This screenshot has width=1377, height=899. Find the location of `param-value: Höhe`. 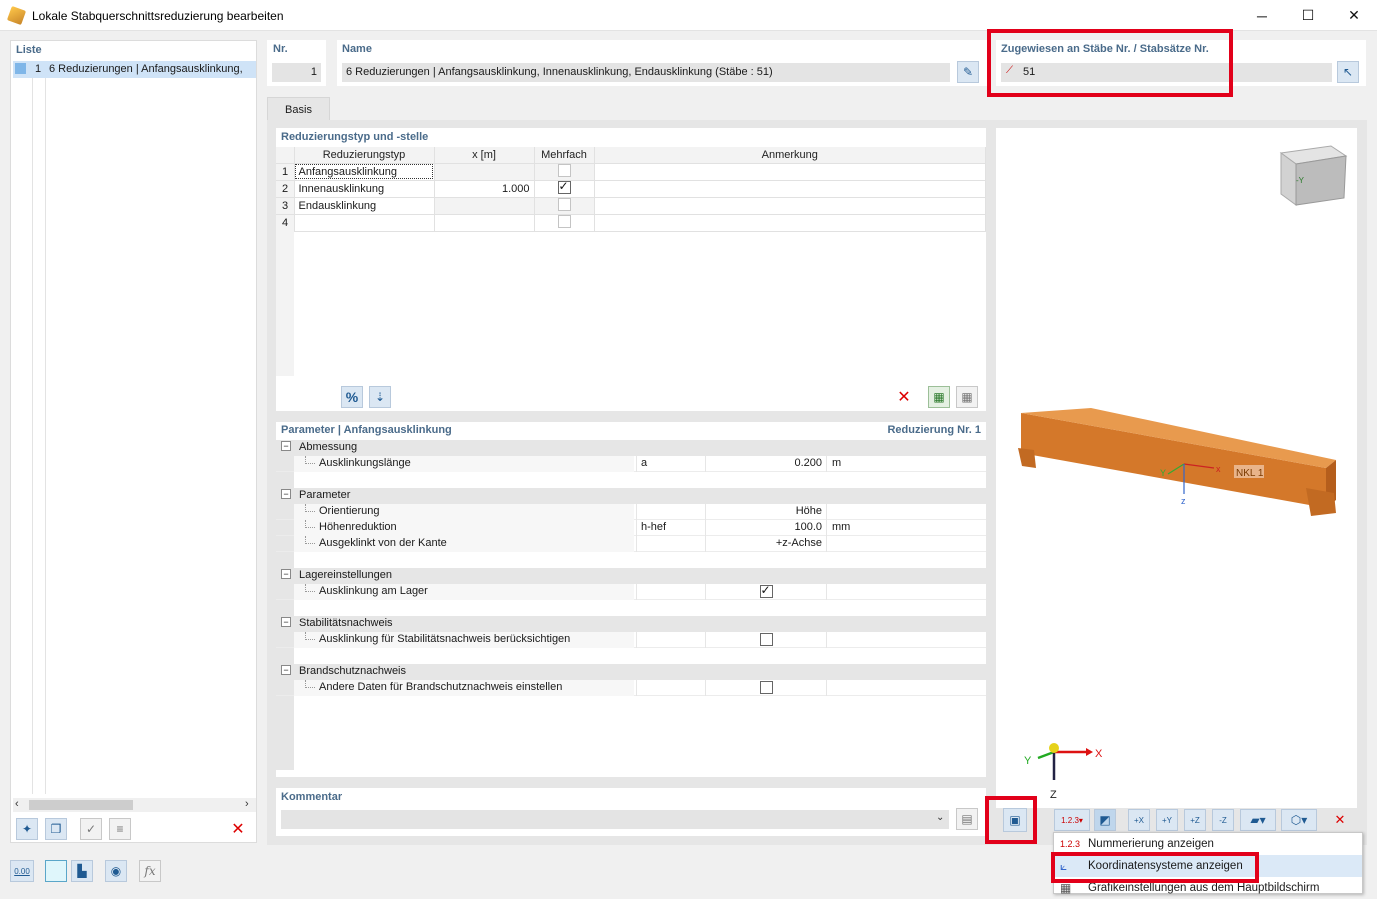

param-value: Höhe is located at coordinates (766, 512).